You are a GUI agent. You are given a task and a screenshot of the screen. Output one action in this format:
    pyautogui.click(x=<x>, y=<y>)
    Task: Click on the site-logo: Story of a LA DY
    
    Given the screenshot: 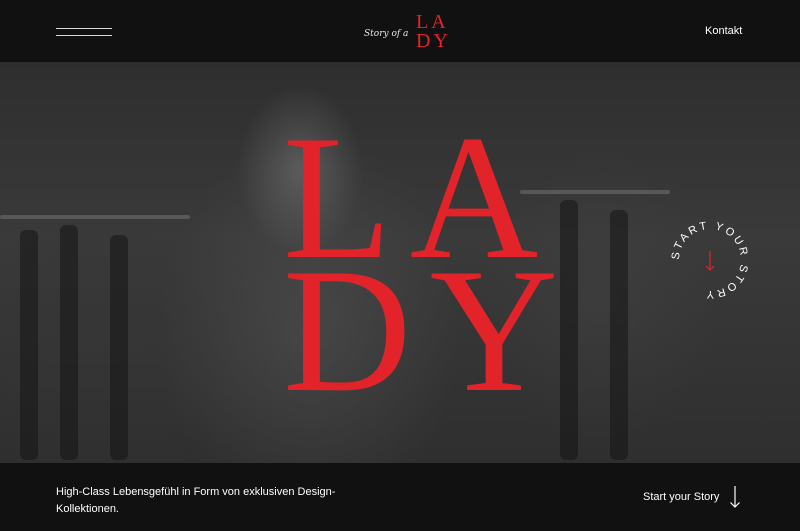 What is the action you would take?
    pyautogui.click(x=409, y=33)
    